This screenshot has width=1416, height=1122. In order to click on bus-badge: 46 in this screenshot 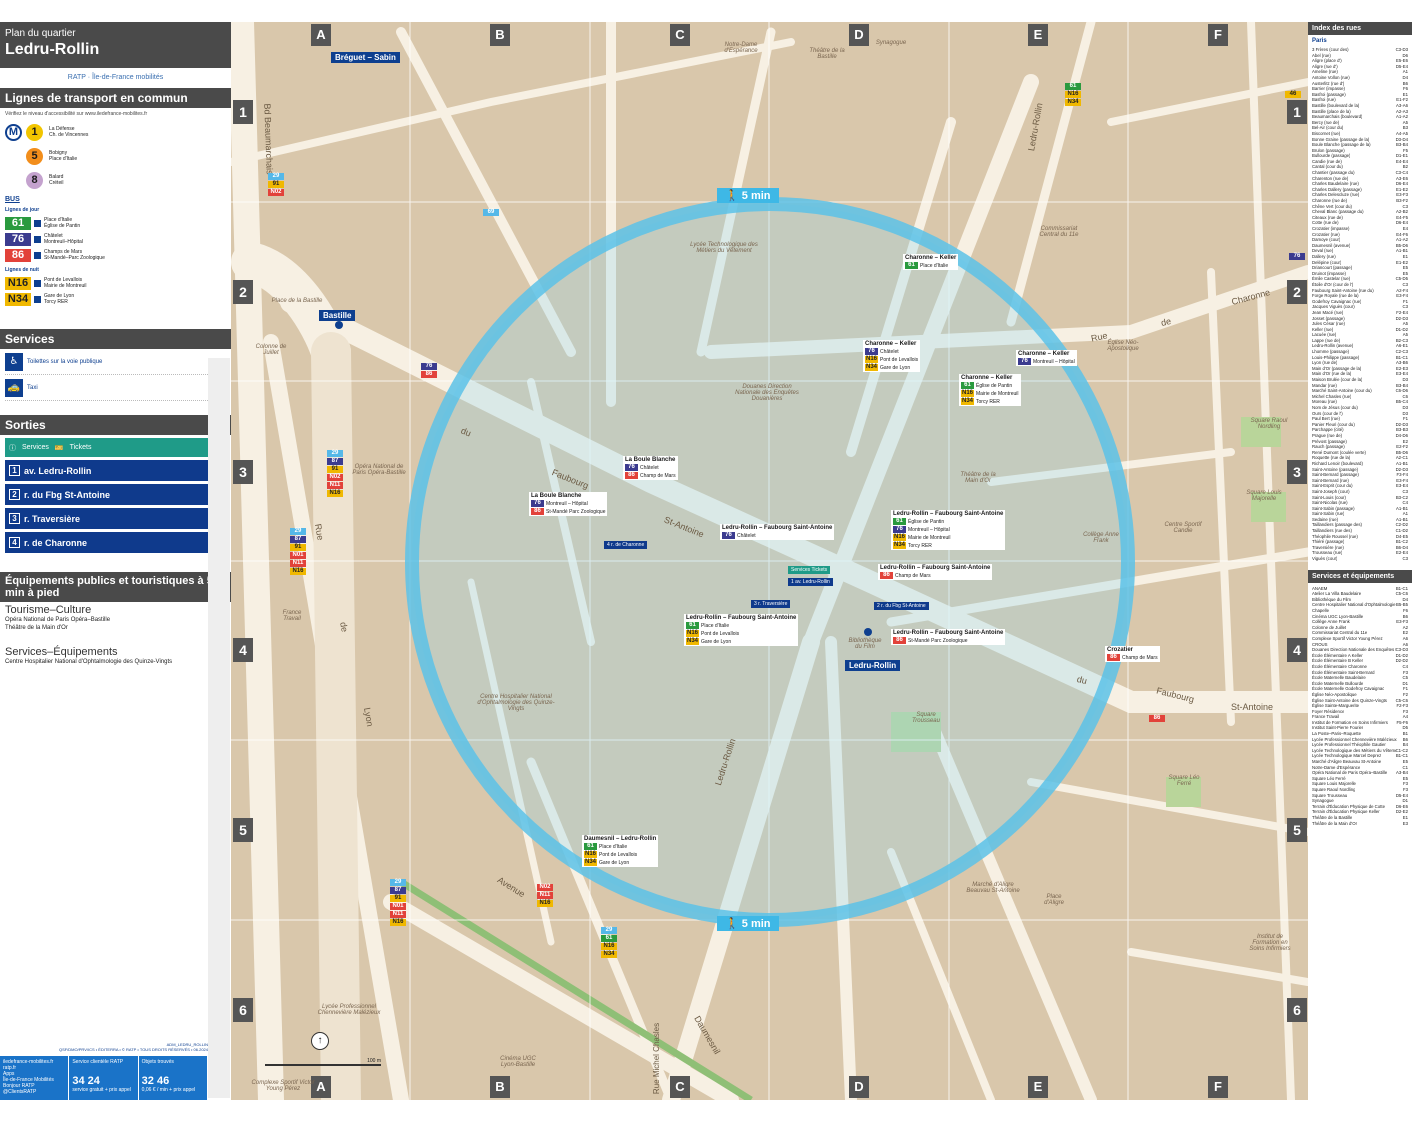, I will do `click(1293, 94)`.